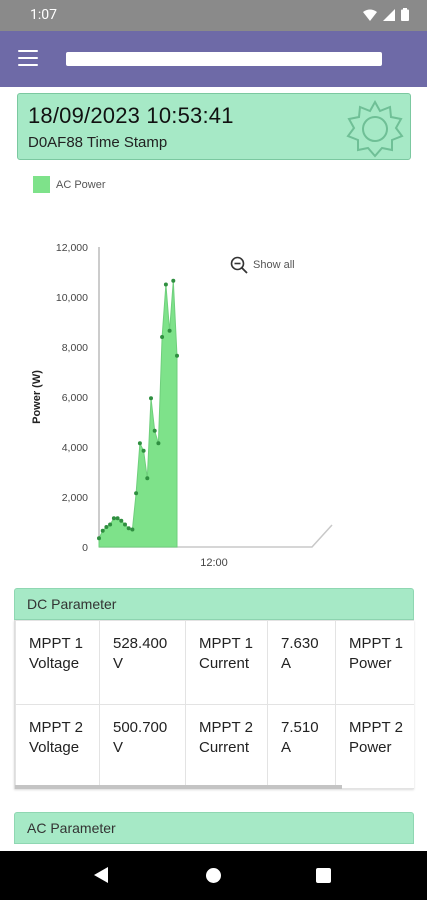  I want to click on home-icon, so click(213, 875).